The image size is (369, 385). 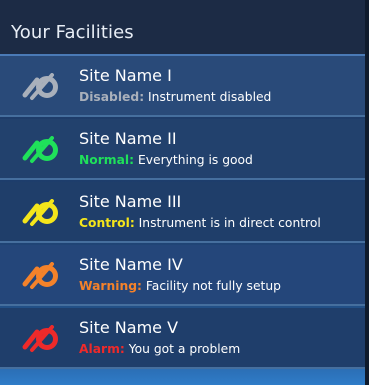 I want to click on status-keyword: Normal:, so click(x=107, y=160).